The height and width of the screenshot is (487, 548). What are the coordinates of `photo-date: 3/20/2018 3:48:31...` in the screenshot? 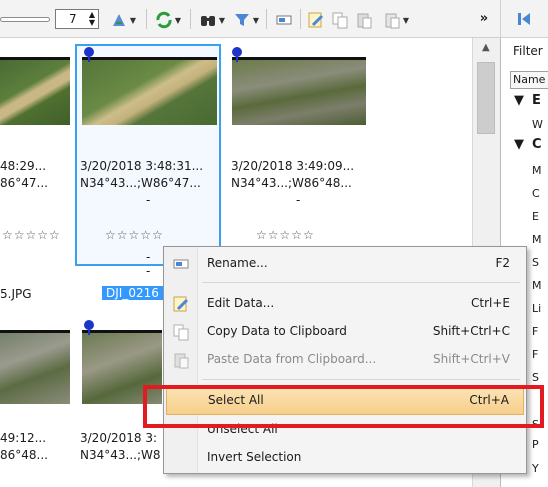 It's located at (142, 166).